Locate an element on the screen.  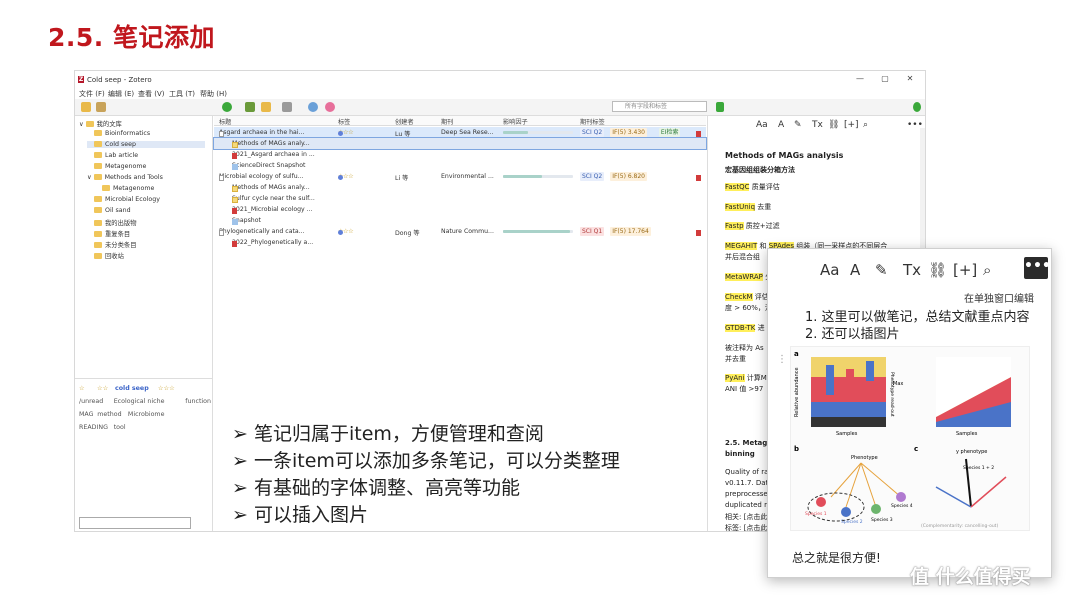
tag-filter-input is located at coordinates (135, 523).